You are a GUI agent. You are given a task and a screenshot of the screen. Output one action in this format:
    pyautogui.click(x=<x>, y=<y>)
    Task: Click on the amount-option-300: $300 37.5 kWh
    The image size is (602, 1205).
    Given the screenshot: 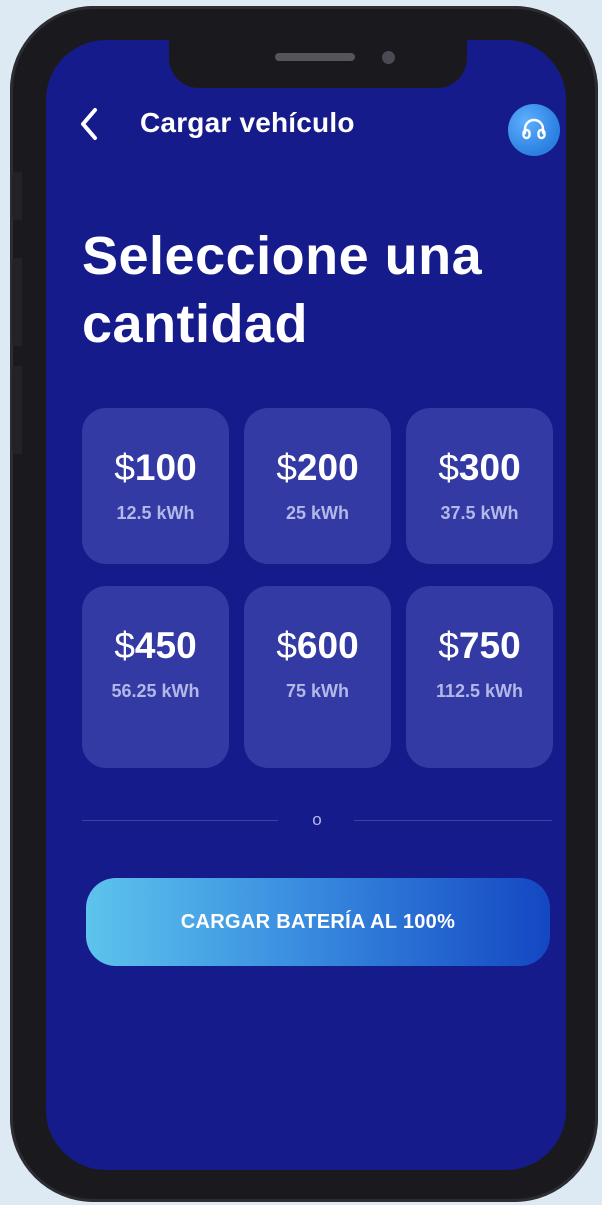 What is the action you would take?
    pyautogui.click(x=479, y=486)
    